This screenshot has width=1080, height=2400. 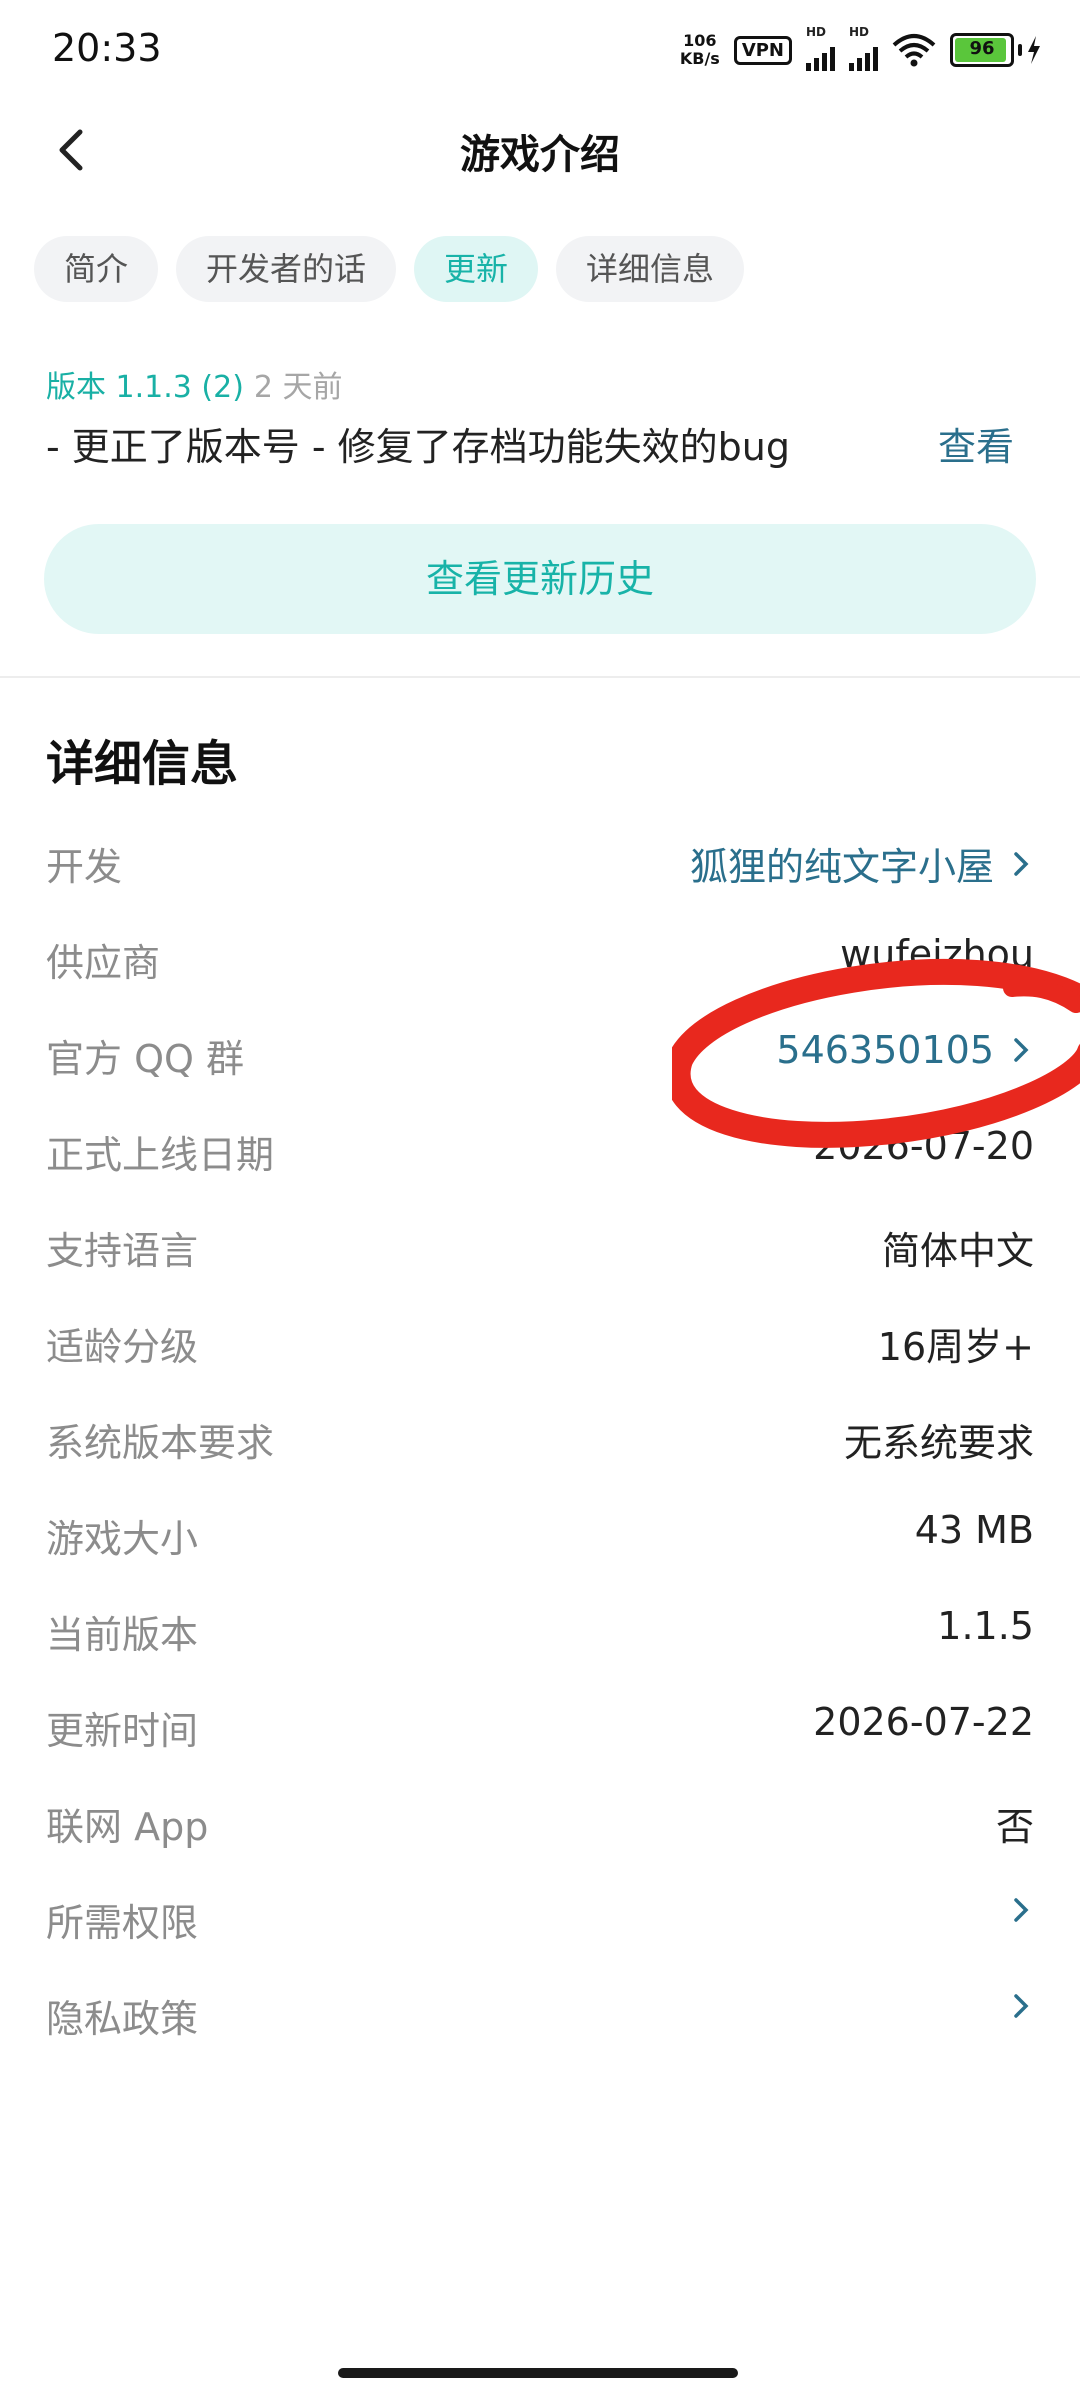 I want to click on detail-row-language: 支持语言 简体中文, so click(x=540, y=1246).